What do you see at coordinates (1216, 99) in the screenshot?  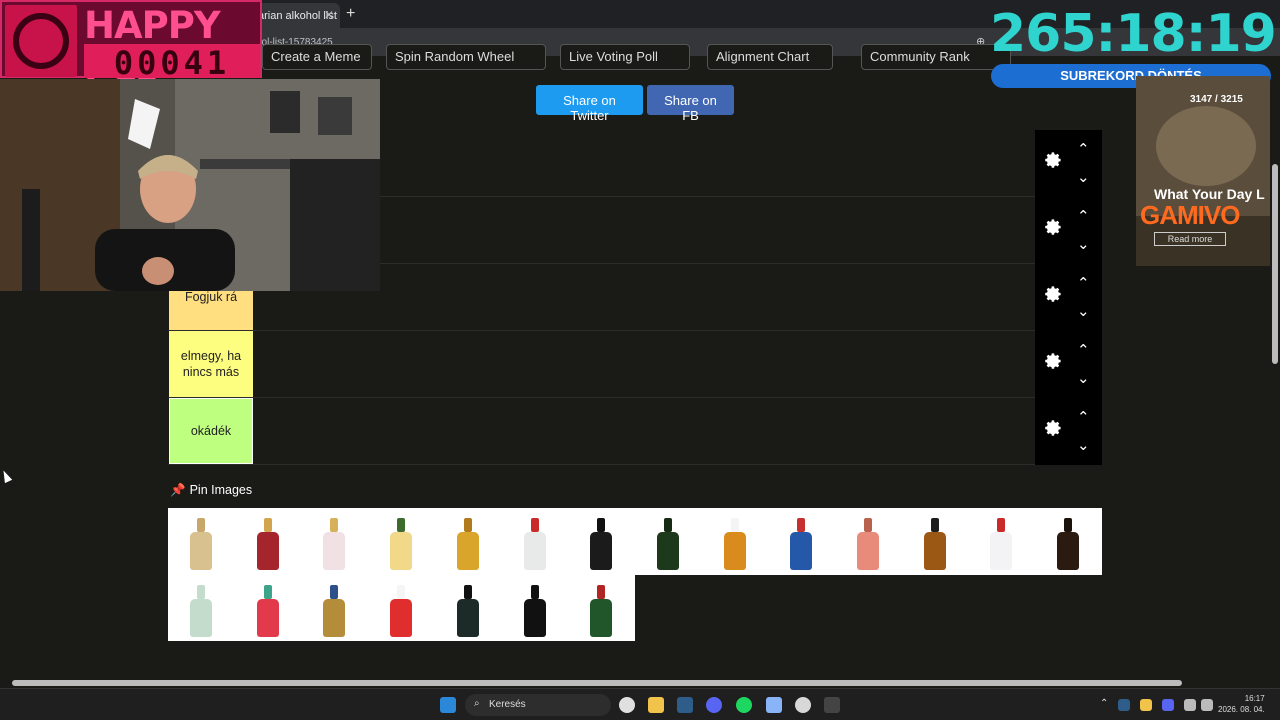 I see `sub-count: 3147 / 3215` at bounding box center [1216, 99].